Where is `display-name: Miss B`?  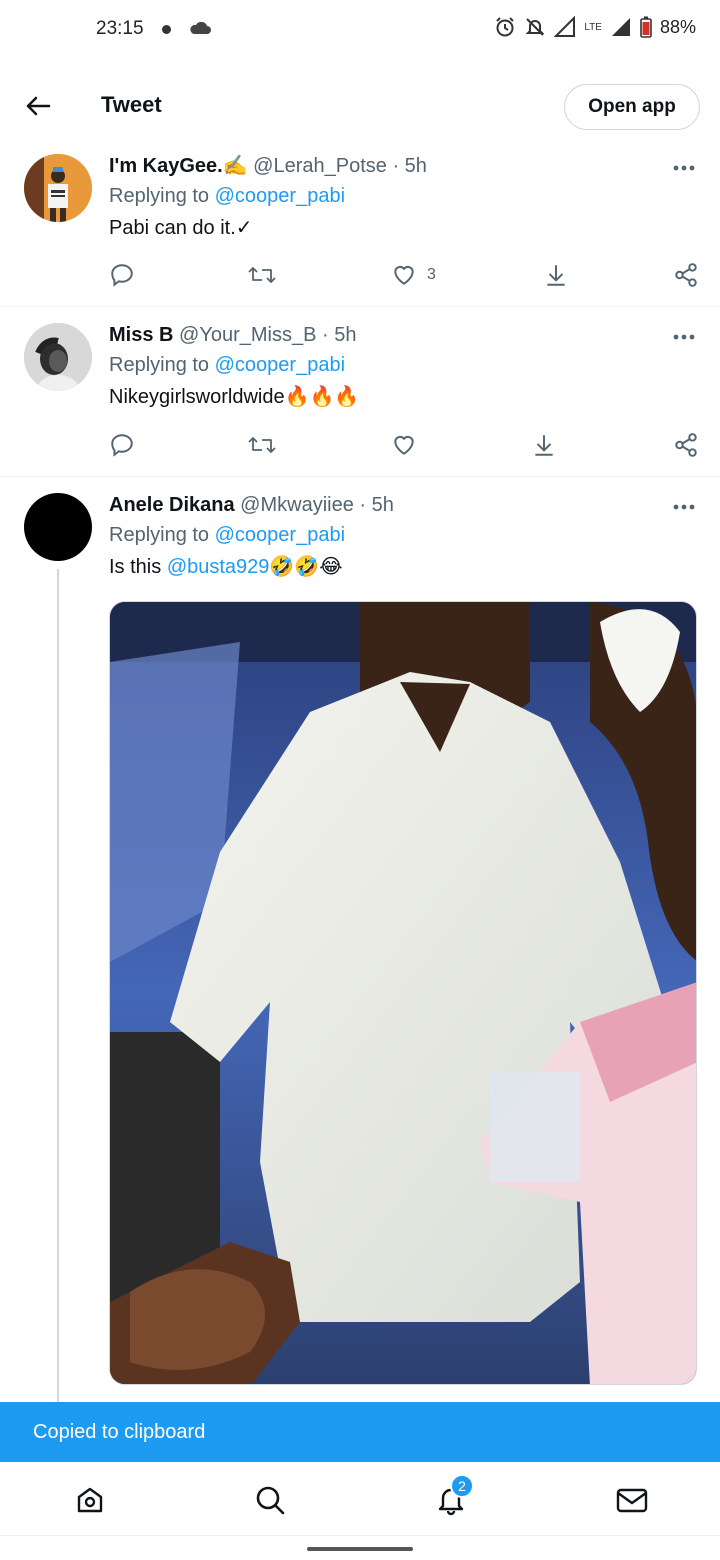
display-name: Miss B is located at coordinates (141, 335).